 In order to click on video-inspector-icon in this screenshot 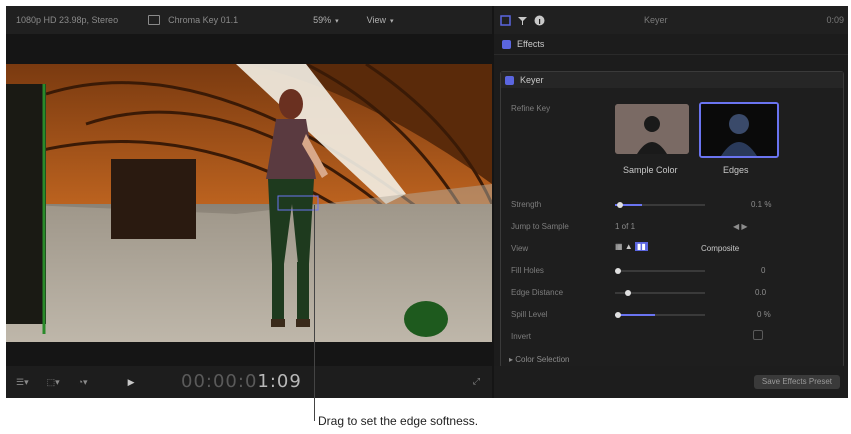, I will do `click(505, 20)`.